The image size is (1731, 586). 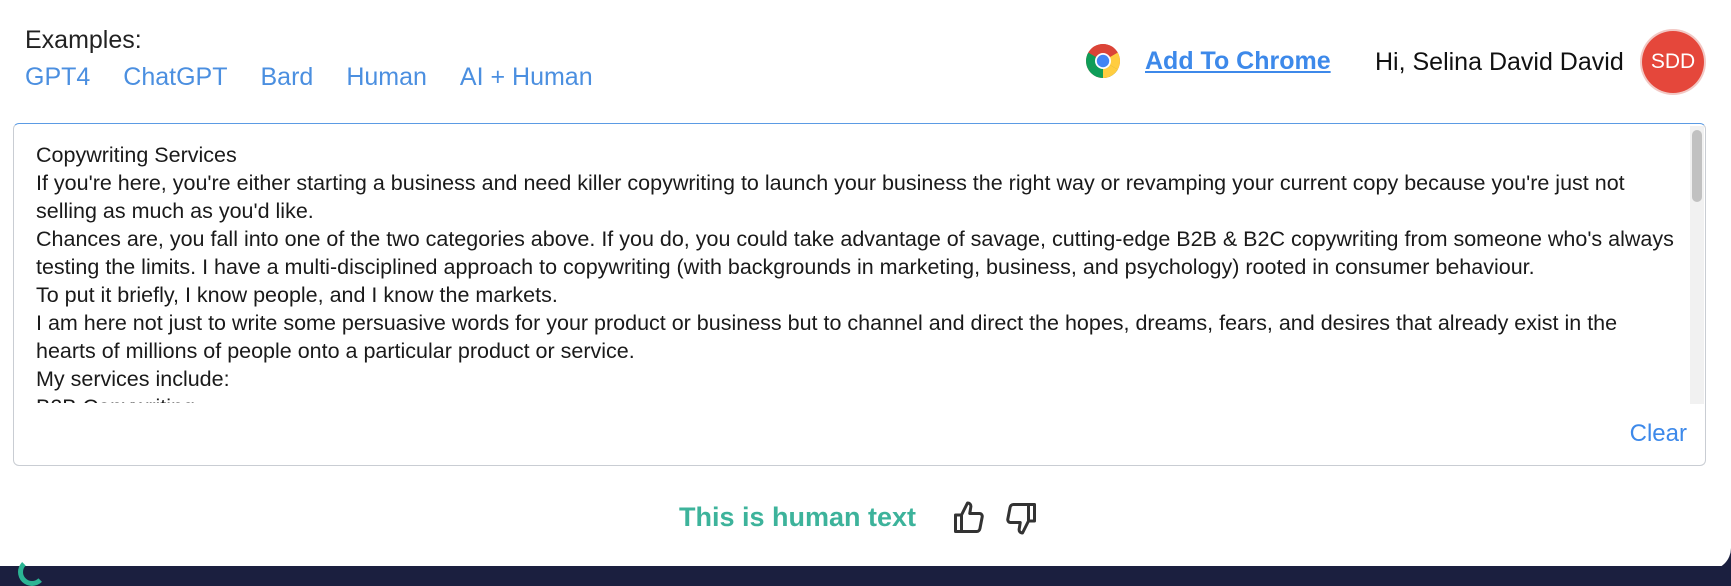 I want to click on example-bard-link: Bard, so click(x=287, y=77).